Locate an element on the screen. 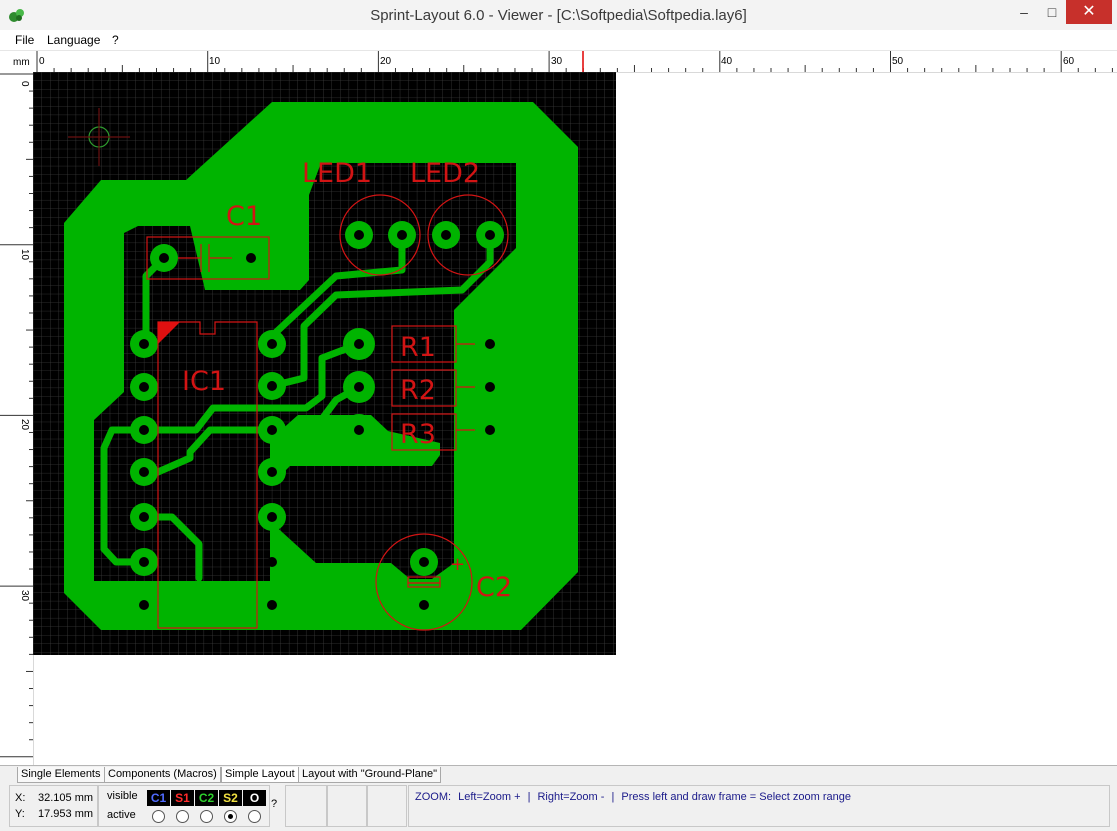  ruler-top-tick-20: 20 is located at coordinates (386, 61).